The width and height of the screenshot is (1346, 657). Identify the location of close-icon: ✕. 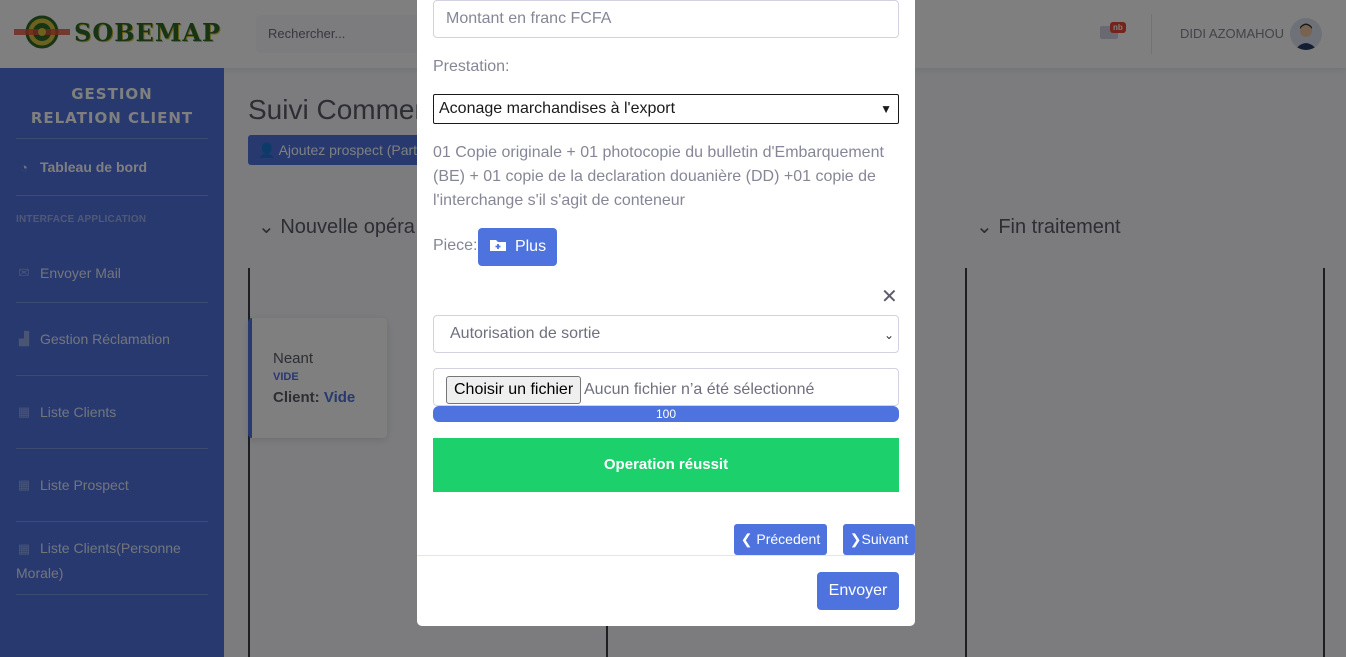
(889, 296).